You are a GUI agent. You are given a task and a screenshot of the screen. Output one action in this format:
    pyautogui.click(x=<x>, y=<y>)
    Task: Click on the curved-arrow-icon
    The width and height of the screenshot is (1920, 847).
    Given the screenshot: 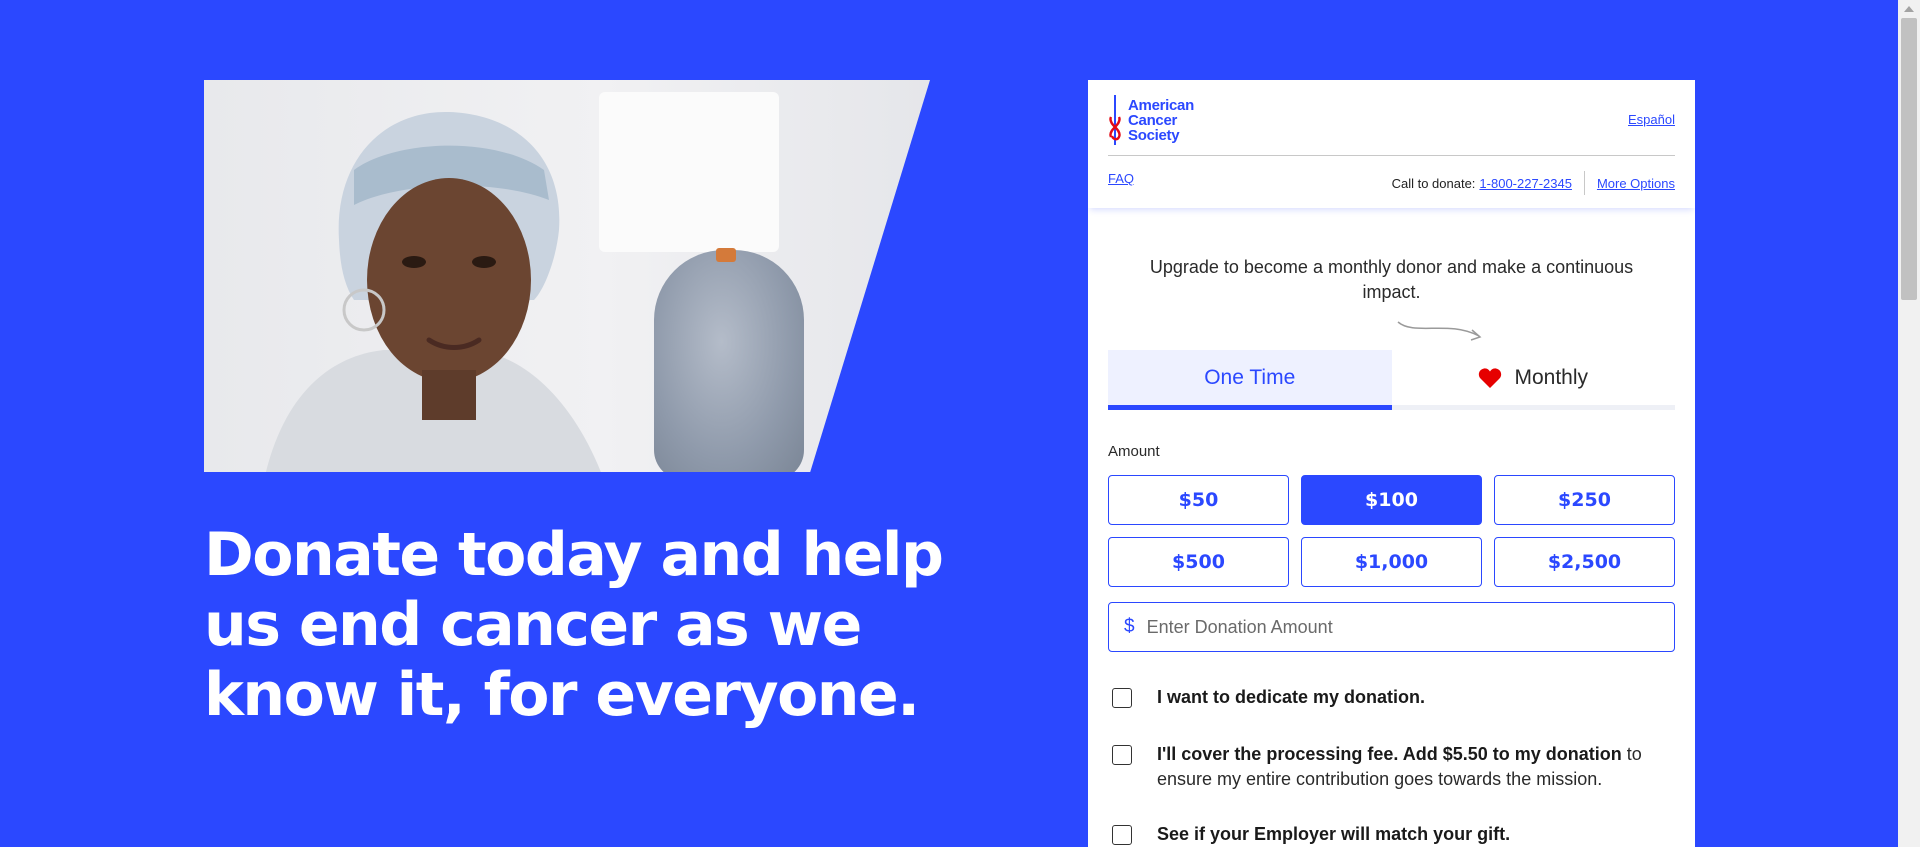 What is the action you would take?
    pyautogui.click(x=1439, y=331)
    